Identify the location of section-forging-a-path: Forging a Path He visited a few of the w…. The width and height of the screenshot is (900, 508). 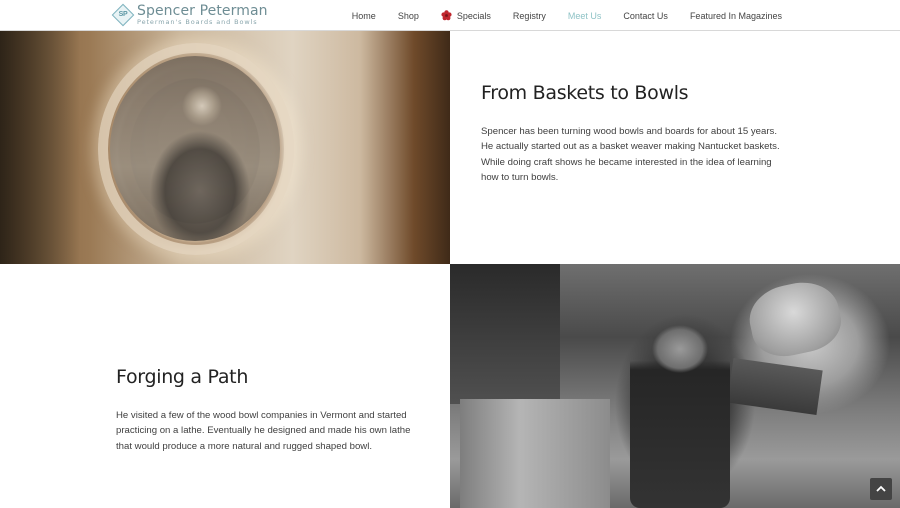
(271, 410).